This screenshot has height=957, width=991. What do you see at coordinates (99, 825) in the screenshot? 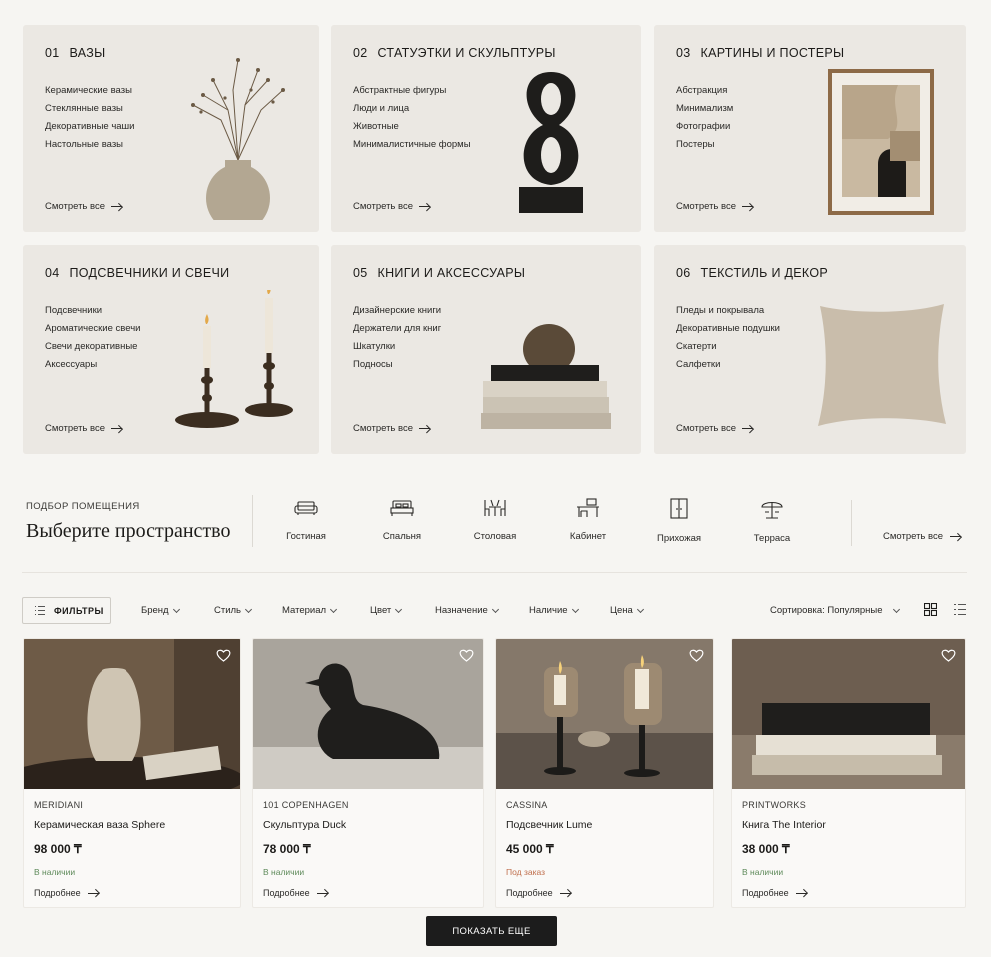
I see `product-name: Керамическая ваза Sphere` at bounding box center [99, 825].